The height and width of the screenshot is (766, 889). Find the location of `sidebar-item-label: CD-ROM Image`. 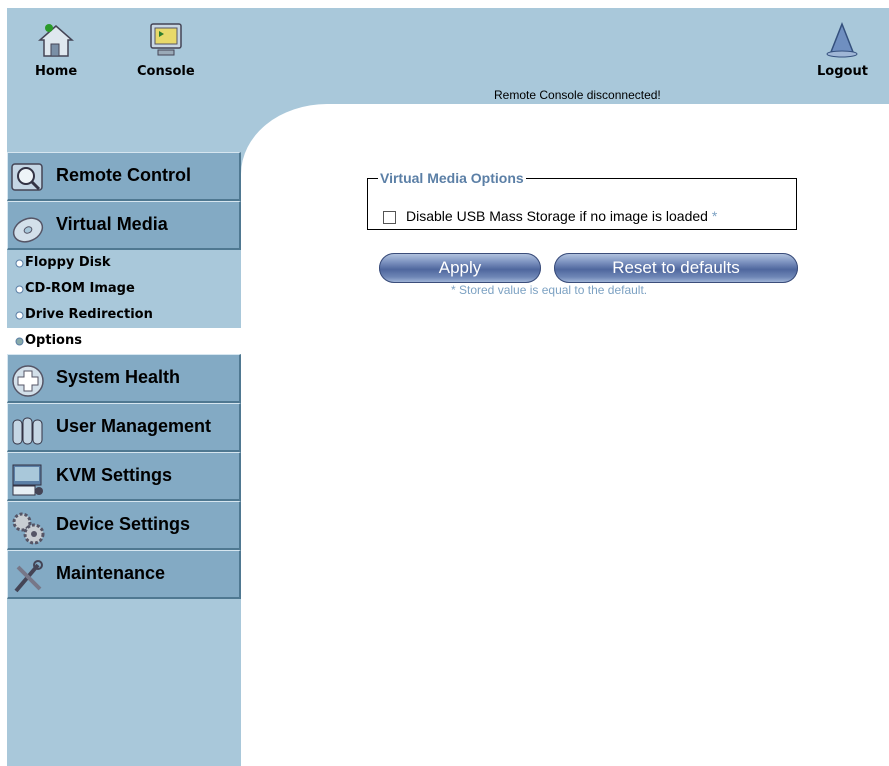

sidebar-item-label: CD-ROM Image is located at coordinates (80, 288).